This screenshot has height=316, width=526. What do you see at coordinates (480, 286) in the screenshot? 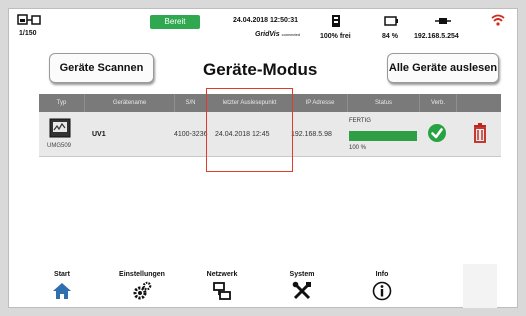
I see `blank-panel` at bounding box center [480, 286].